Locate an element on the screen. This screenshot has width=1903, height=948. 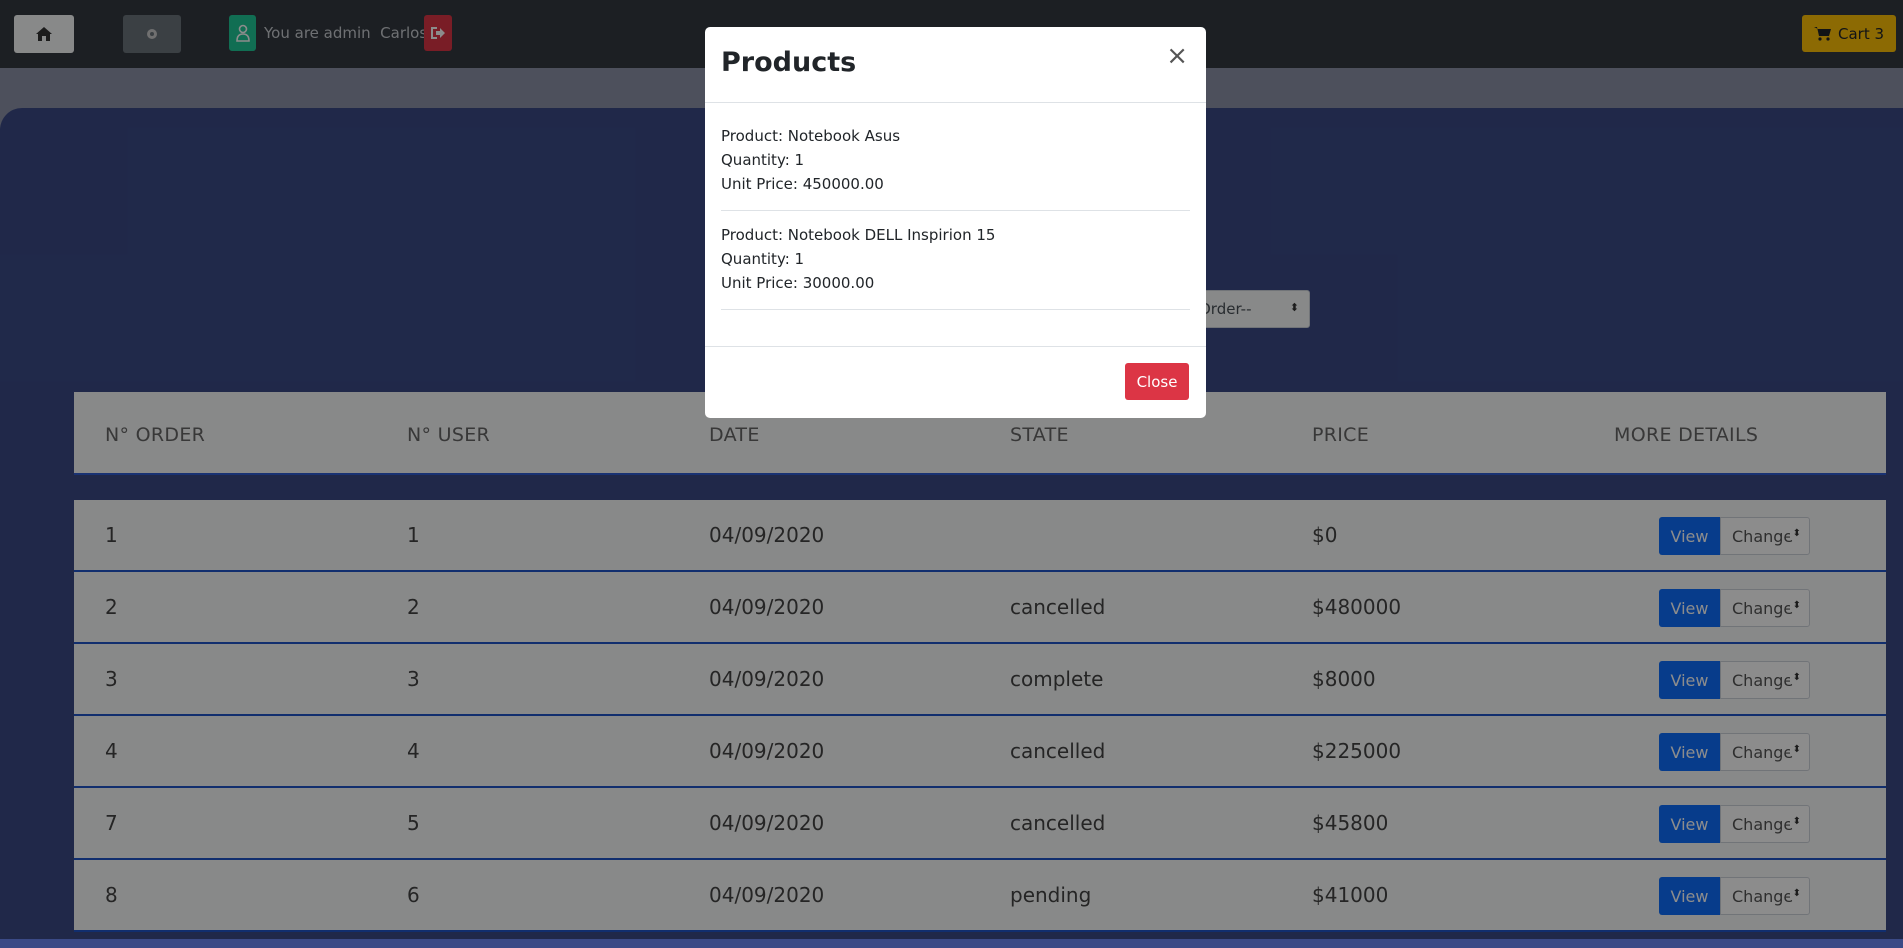
product-unit-price: Unit Price: 450000.00 is located at coordinates (802, 184).